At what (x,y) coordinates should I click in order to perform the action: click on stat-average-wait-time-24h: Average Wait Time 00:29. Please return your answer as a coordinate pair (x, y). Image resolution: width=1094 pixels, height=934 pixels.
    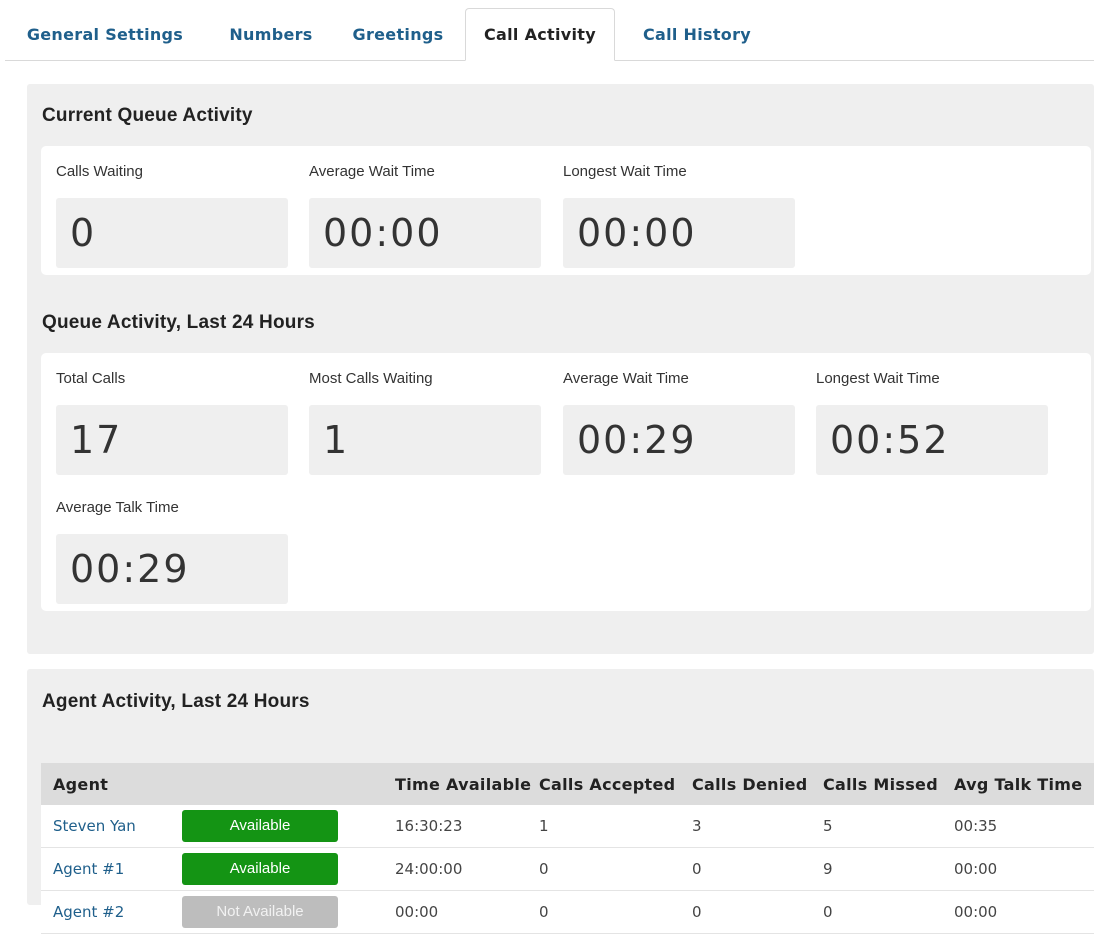
    Looking at the image, I should click on (679, 422).